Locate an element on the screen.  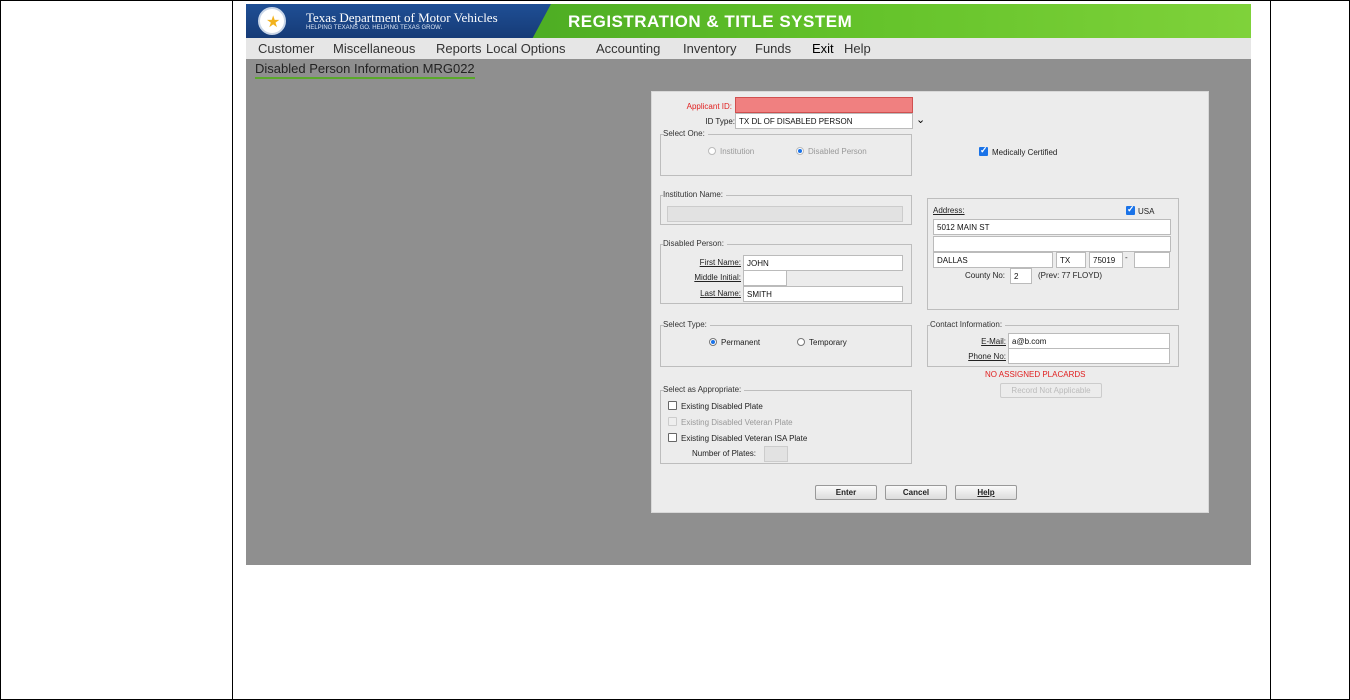
txdmv-logo: ★ is located at coordinates (272, 21).